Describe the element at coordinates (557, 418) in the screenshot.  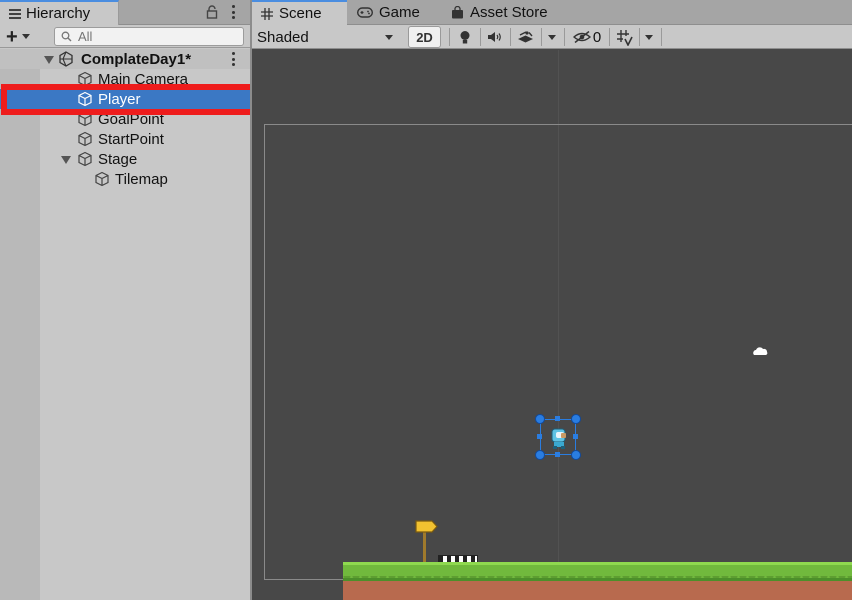
I see `resize-handle-top` at that location.